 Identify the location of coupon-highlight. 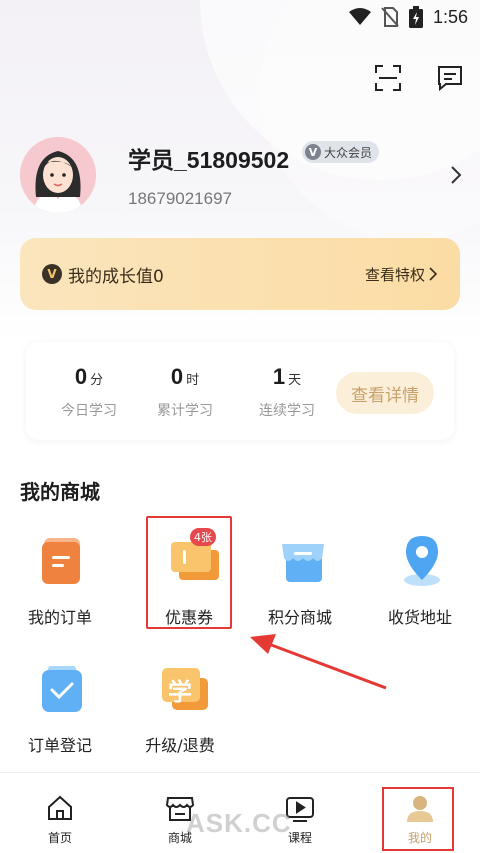
(189, 572).